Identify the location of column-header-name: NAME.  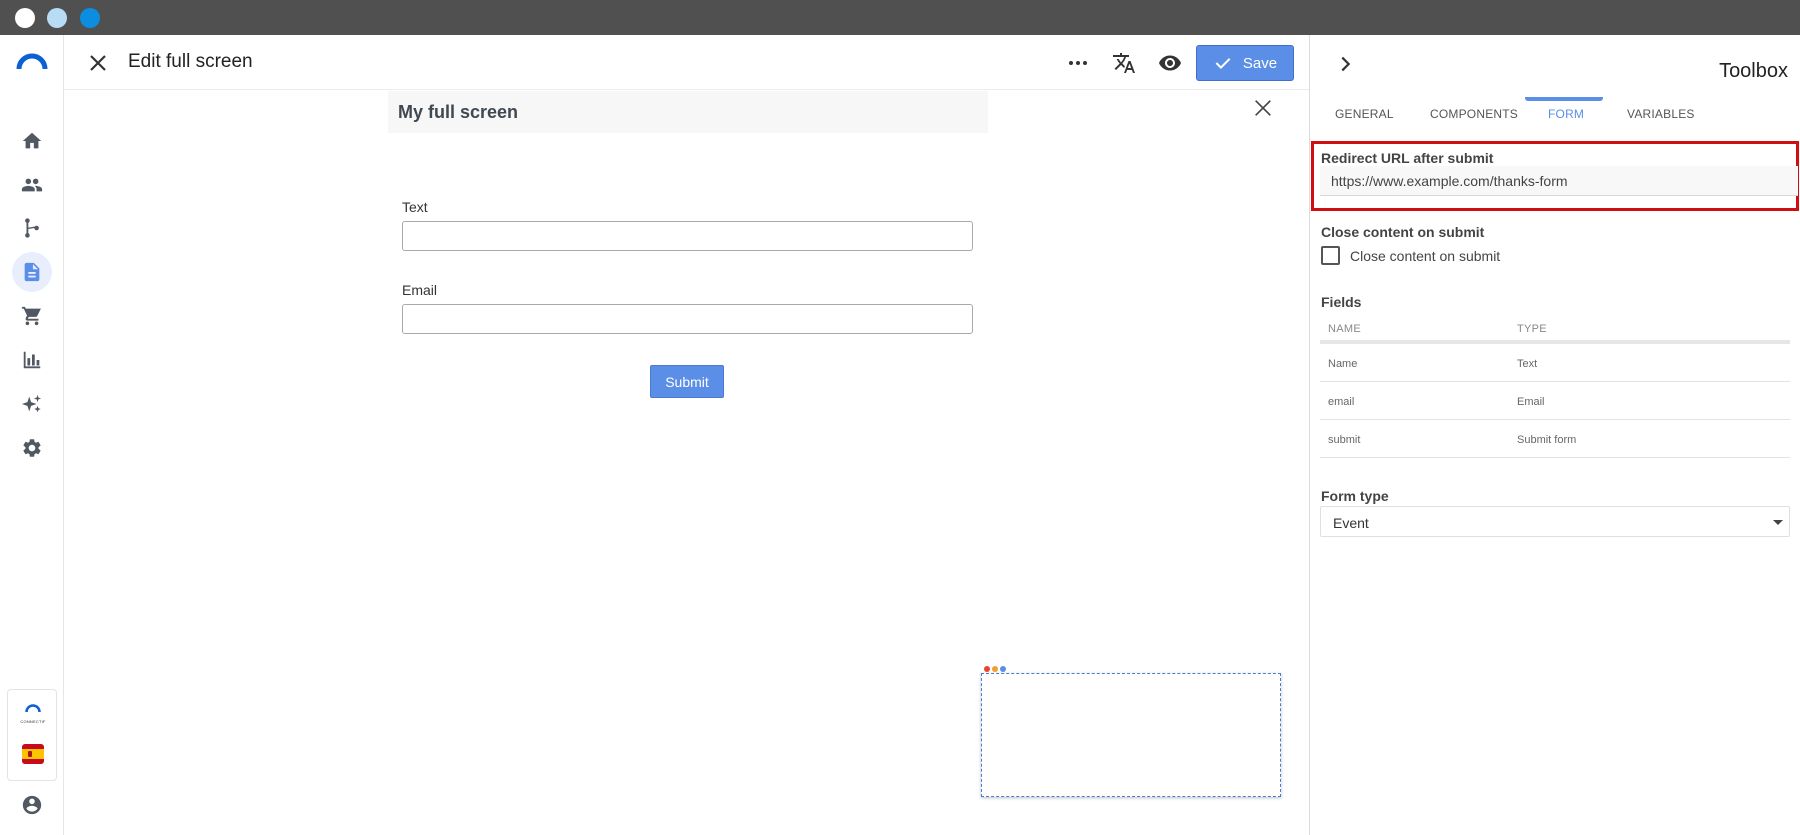
(1344, 329).